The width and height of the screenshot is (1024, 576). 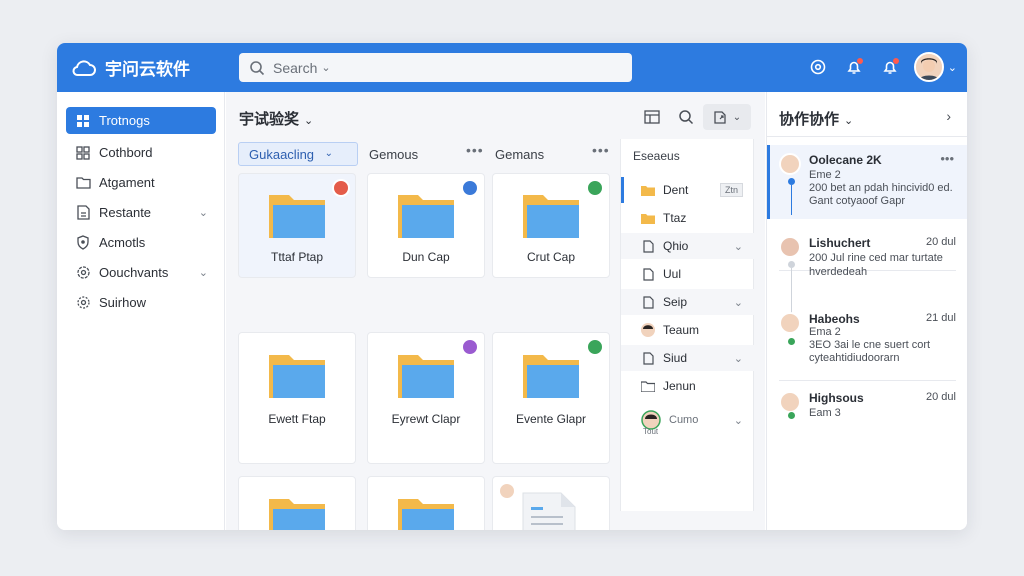 What do you see at coordinates (854, 67) in the screenshot?
I see `notifications-button` at bounding box center [854, 67].